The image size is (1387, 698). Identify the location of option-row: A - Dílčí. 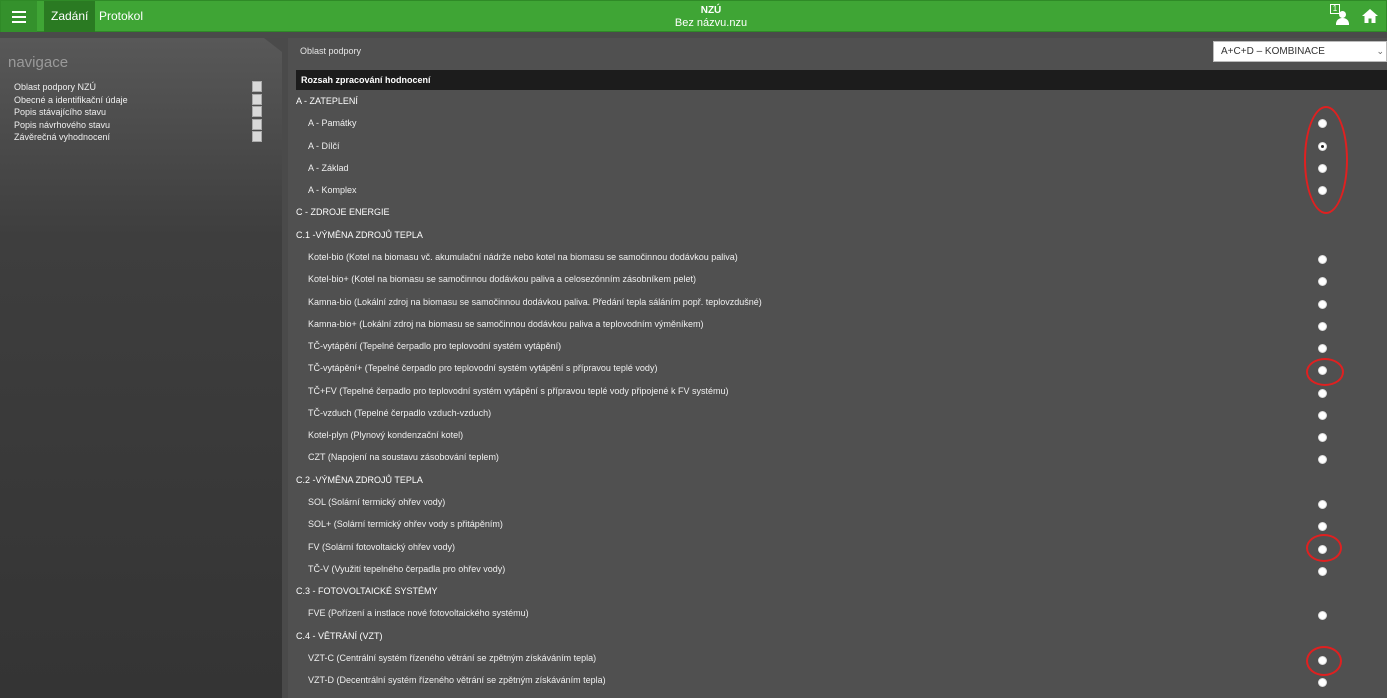
(837, 146).